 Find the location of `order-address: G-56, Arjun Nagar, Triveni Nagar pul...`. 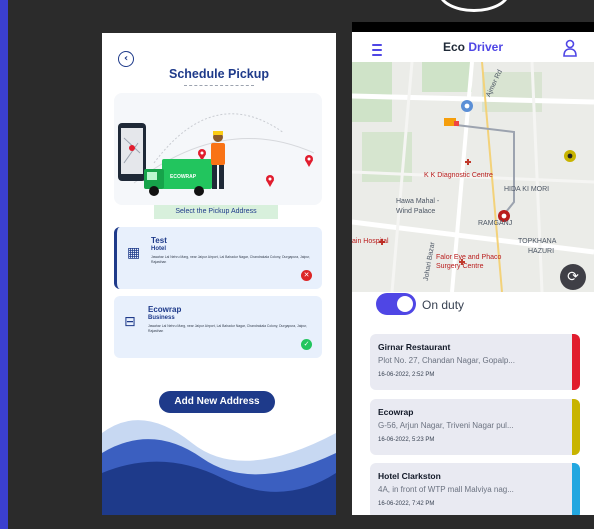

order-address: G-56, Arjun Nagar, Triveni Nagar pul... is located at coordinates (446, 425).